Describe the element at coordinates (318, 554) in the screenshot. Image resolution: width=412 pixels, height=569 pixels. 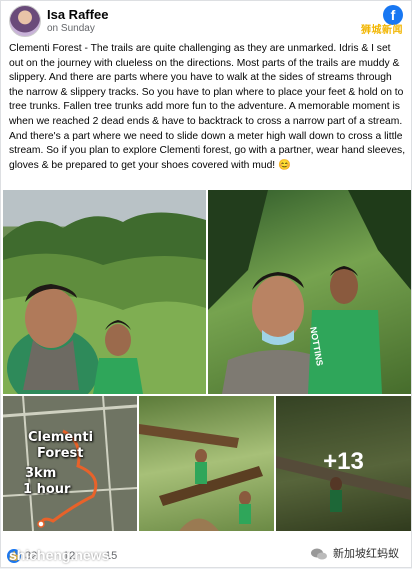
I see `wechat-icon` at that location.